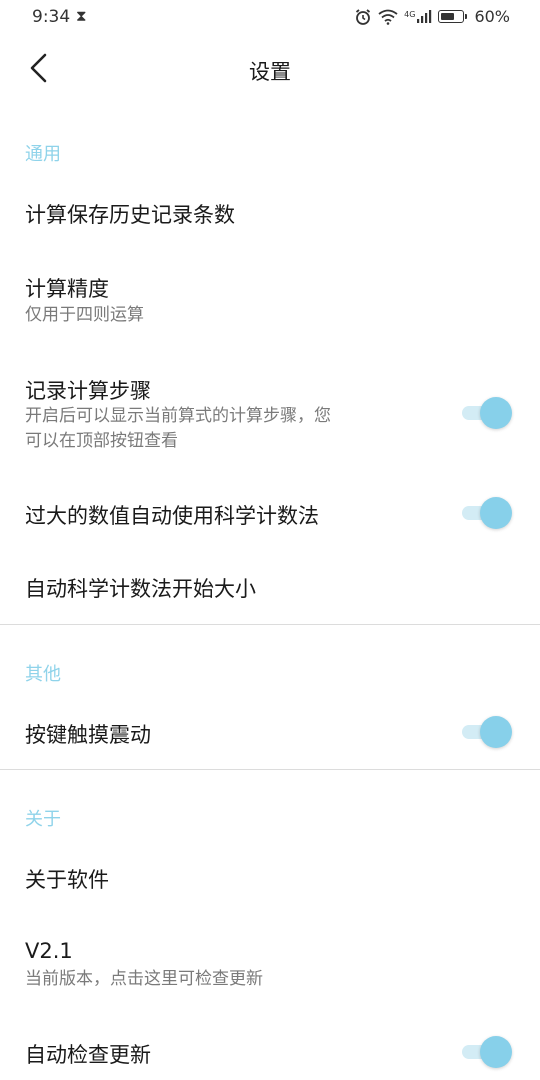 Image resolution: width=540 pixels, height=1080 pixels. Describe the element at coordinates (101, 441) in the screenshot. I see `setting-record-steps-subtitle-line2: 可以在顶部按钮查看` at that location.